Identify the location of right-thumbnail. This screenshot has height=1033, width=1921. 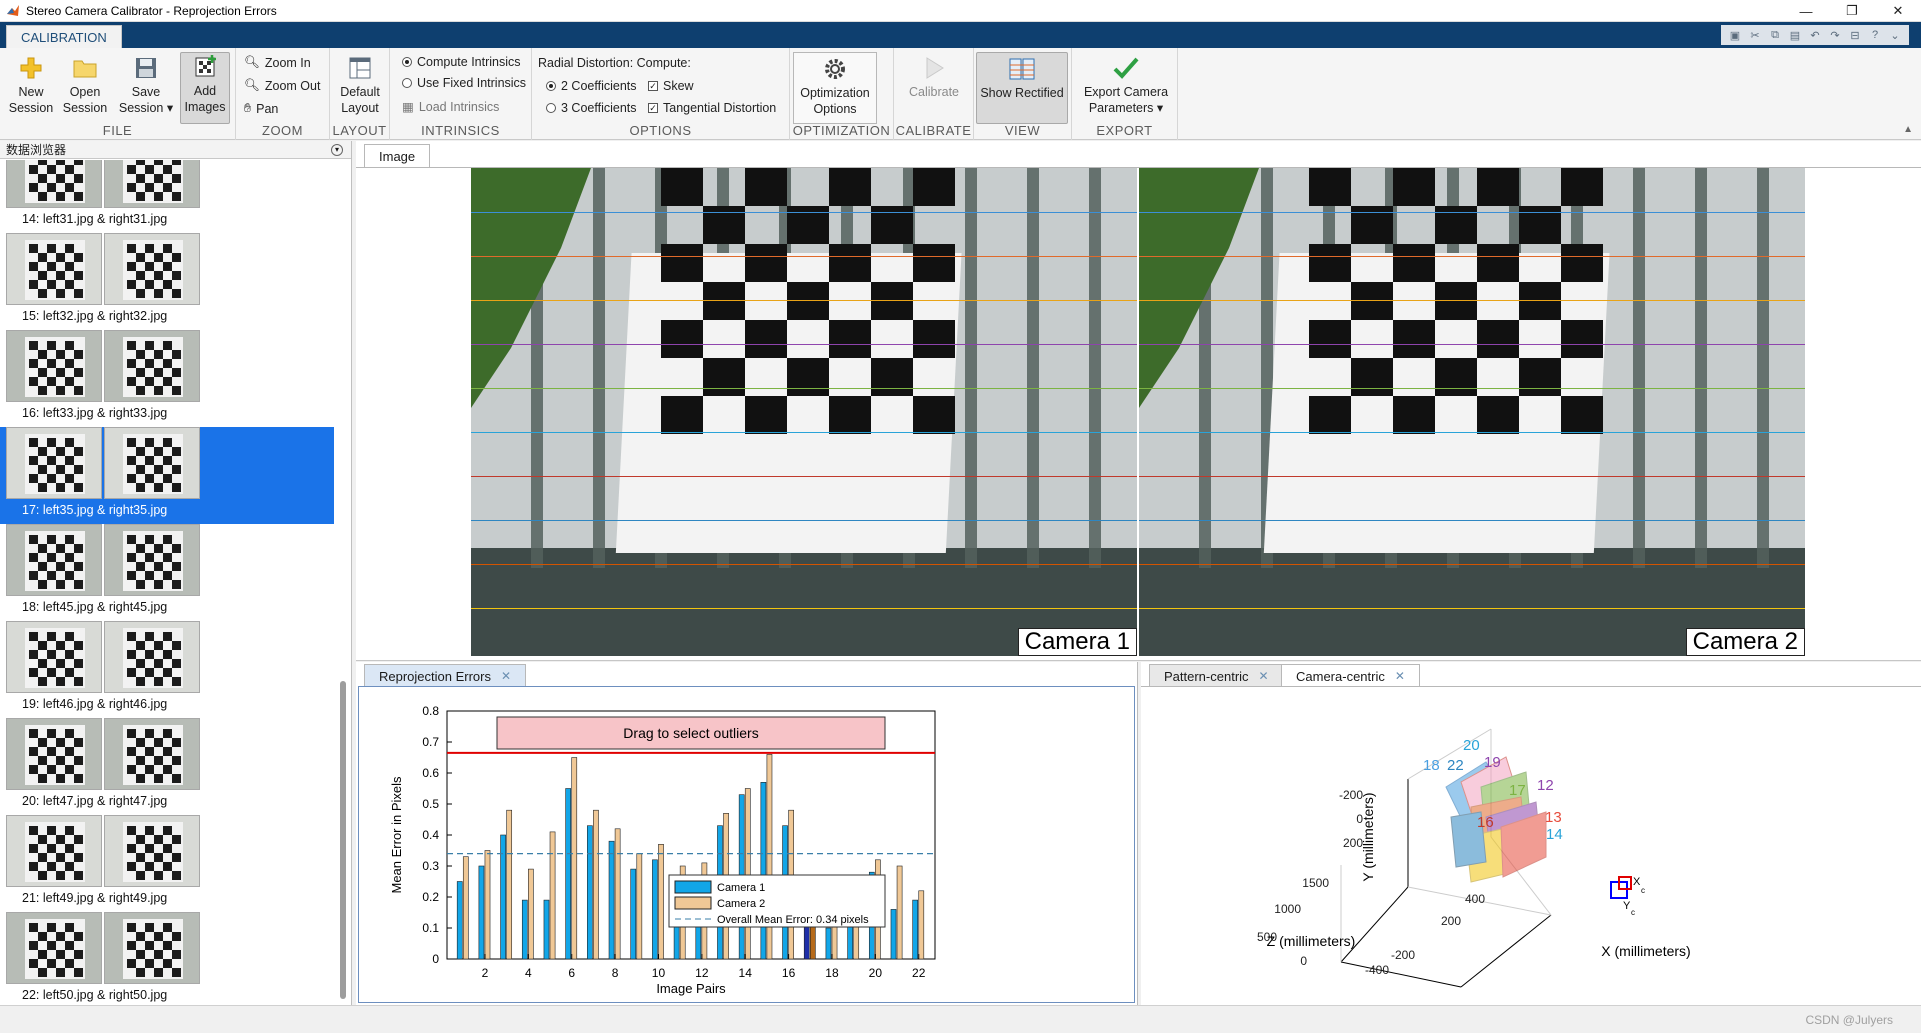
(152, 366).